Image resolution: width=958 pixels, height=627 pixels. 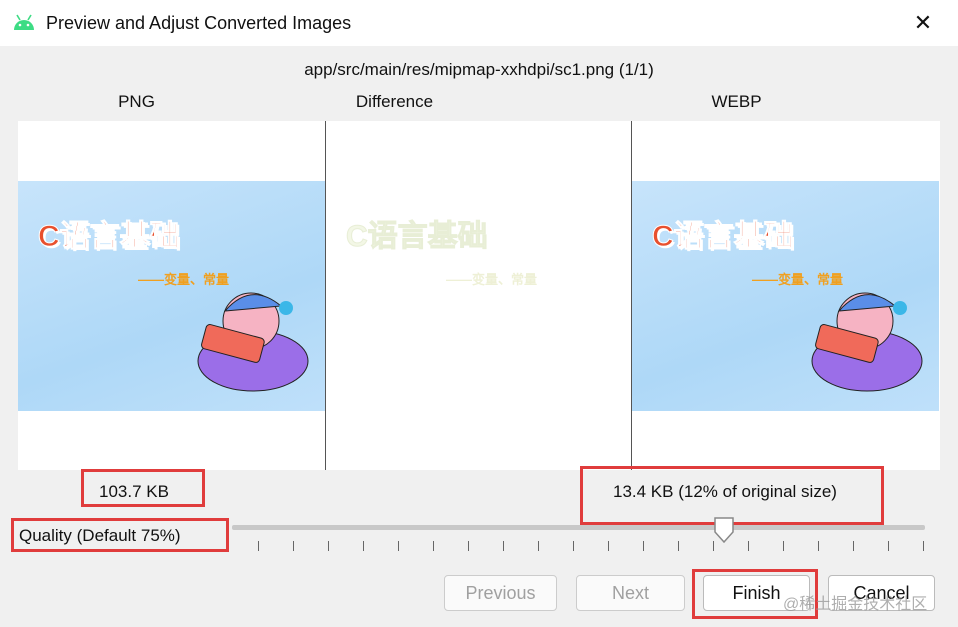 What do you see at coordinates (500, 593) in the screenshot?
I see `previous-button: Previous` at bounding box center [500, 593].